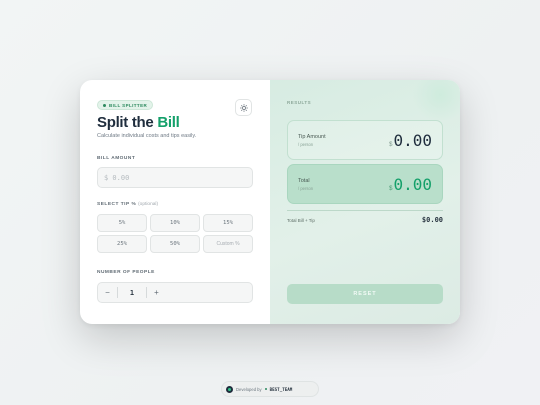  I want to click on total-currency: $, so click(391, 188).